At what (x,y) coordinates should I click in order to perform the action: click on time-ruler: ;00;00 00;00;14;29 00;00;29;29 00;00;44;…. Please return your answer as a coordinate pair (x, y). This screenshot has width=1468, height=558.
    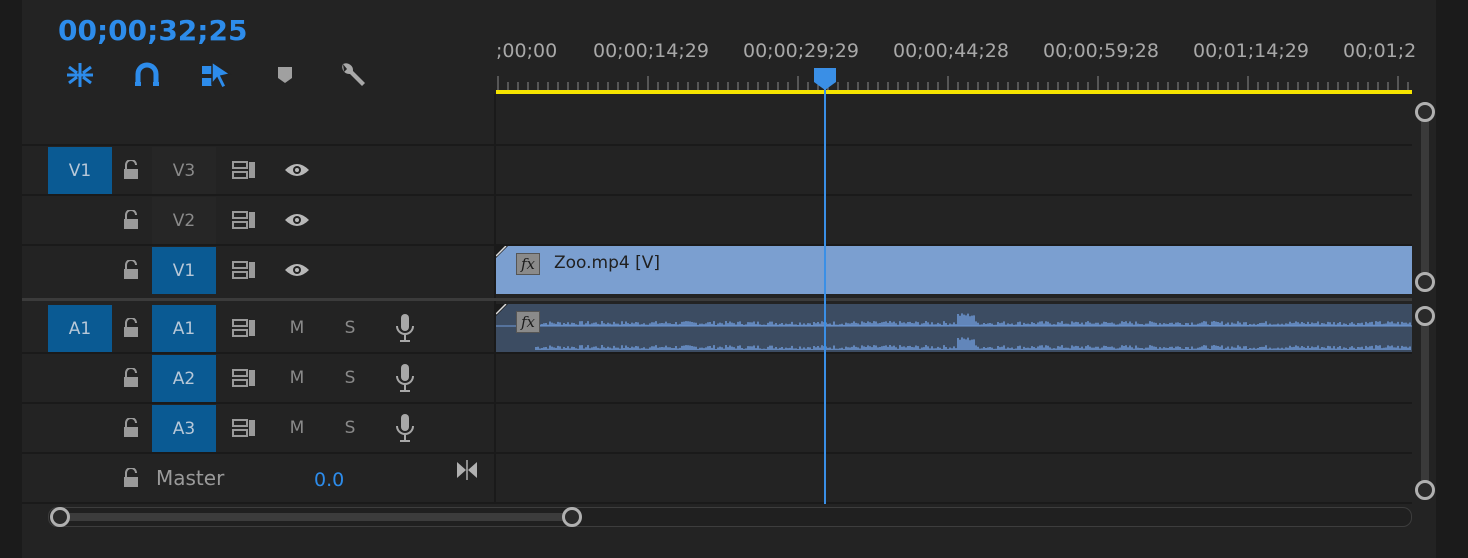
    Looking at the image, I should click on (956, 62).